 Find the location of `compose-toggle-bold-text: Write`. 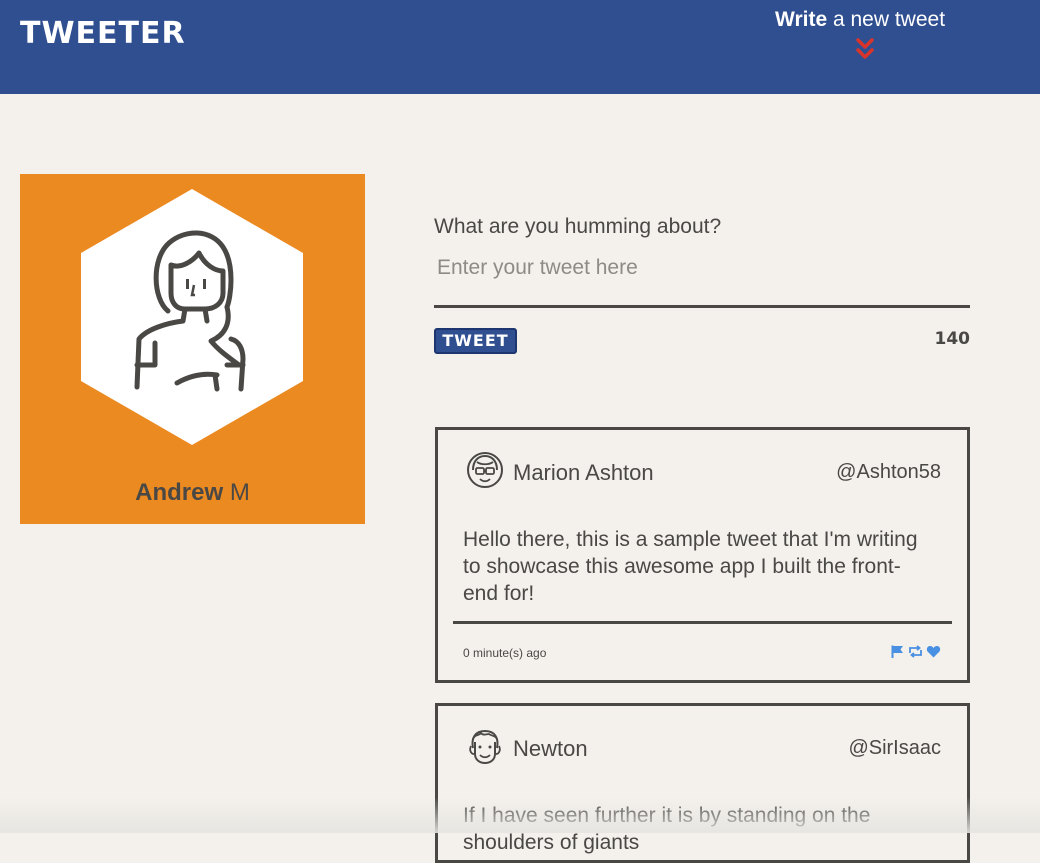

compose-toggle-bold-text: Write is located at coordinates (801, 19).